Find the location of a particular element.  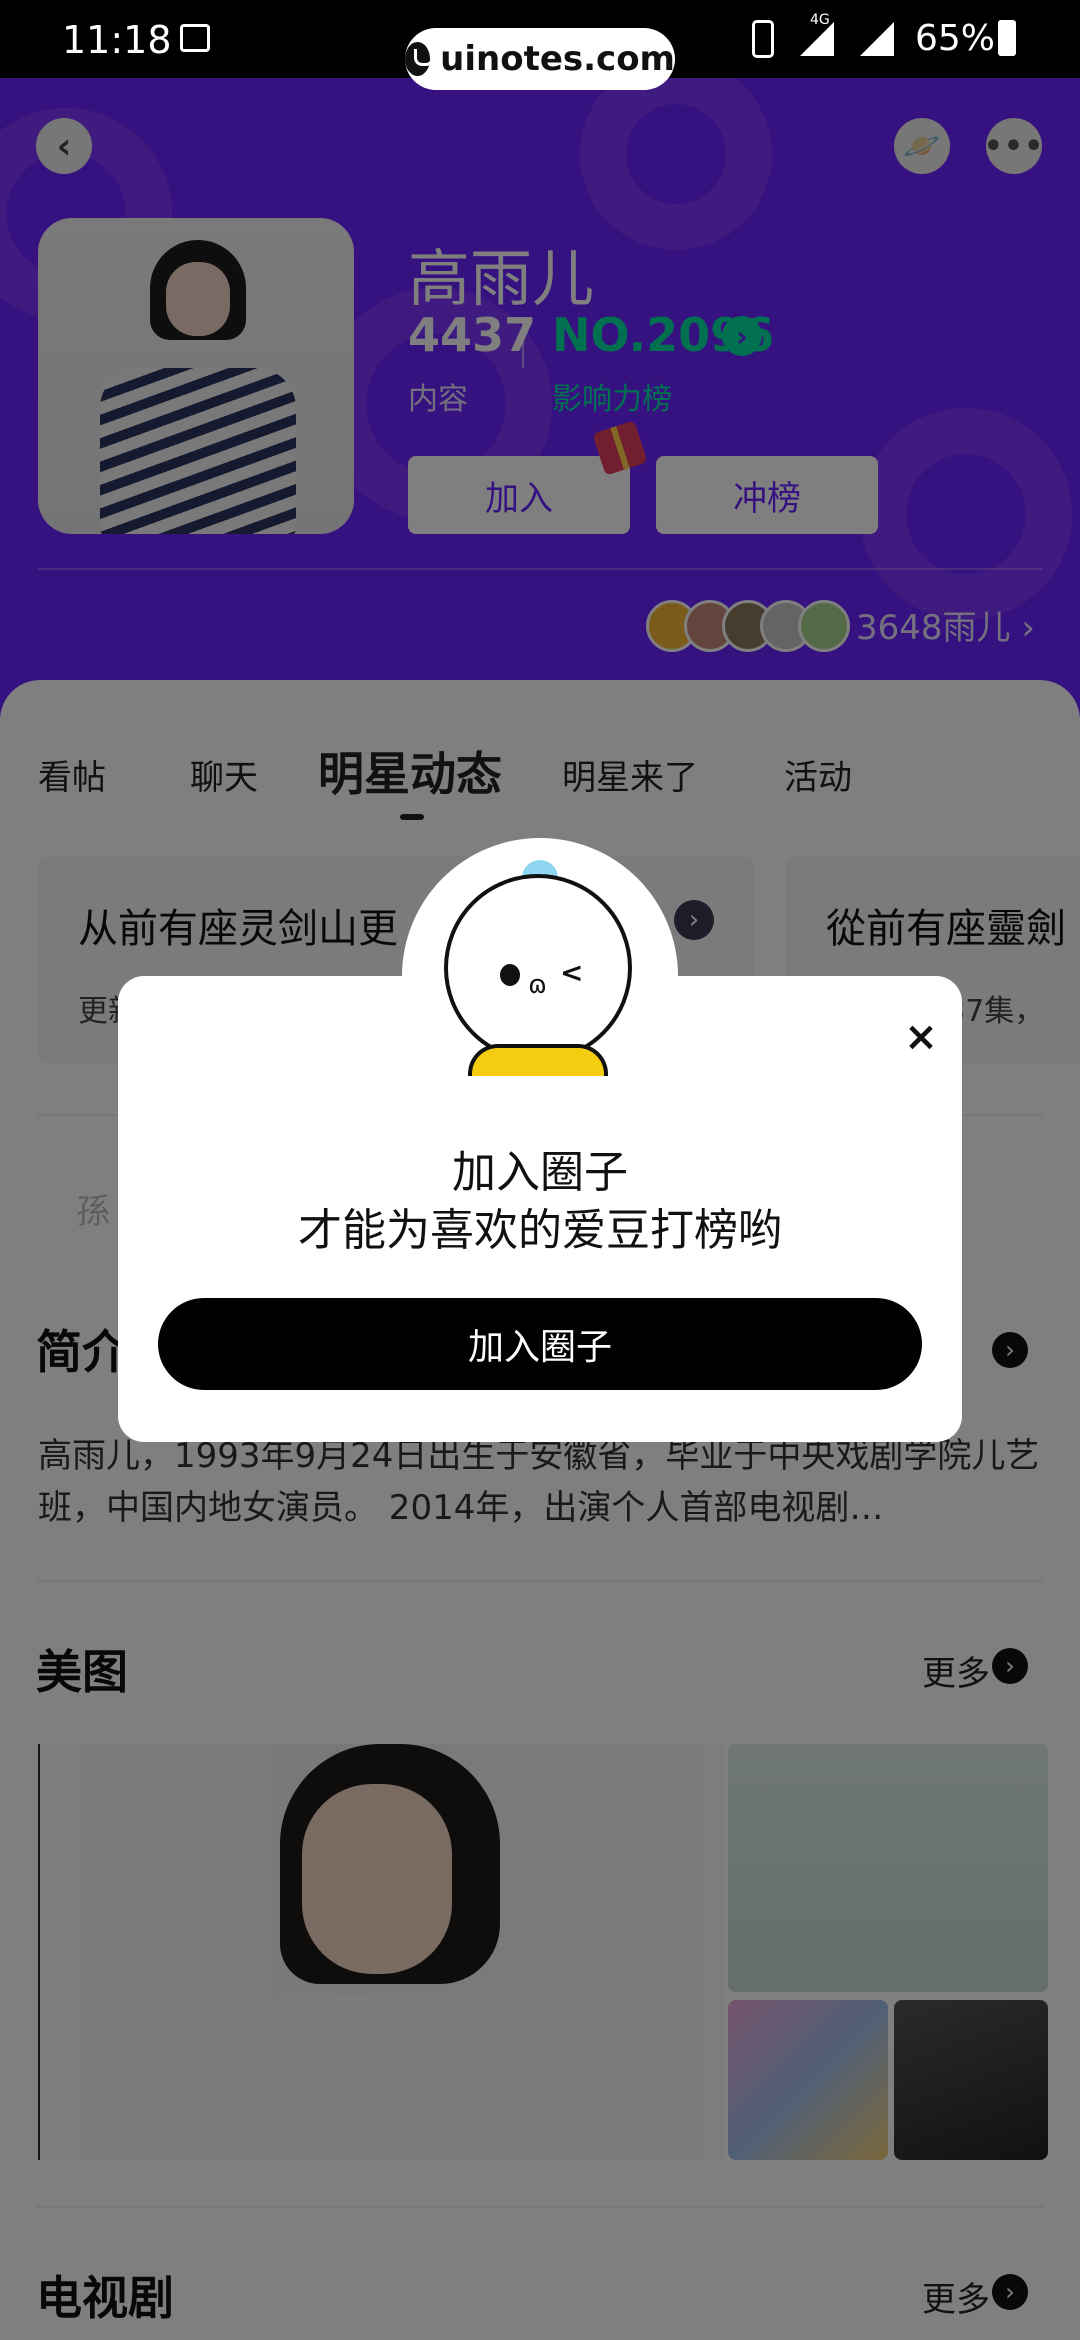

mascot-mouth: ɷ is located at coordinates (537, 985).